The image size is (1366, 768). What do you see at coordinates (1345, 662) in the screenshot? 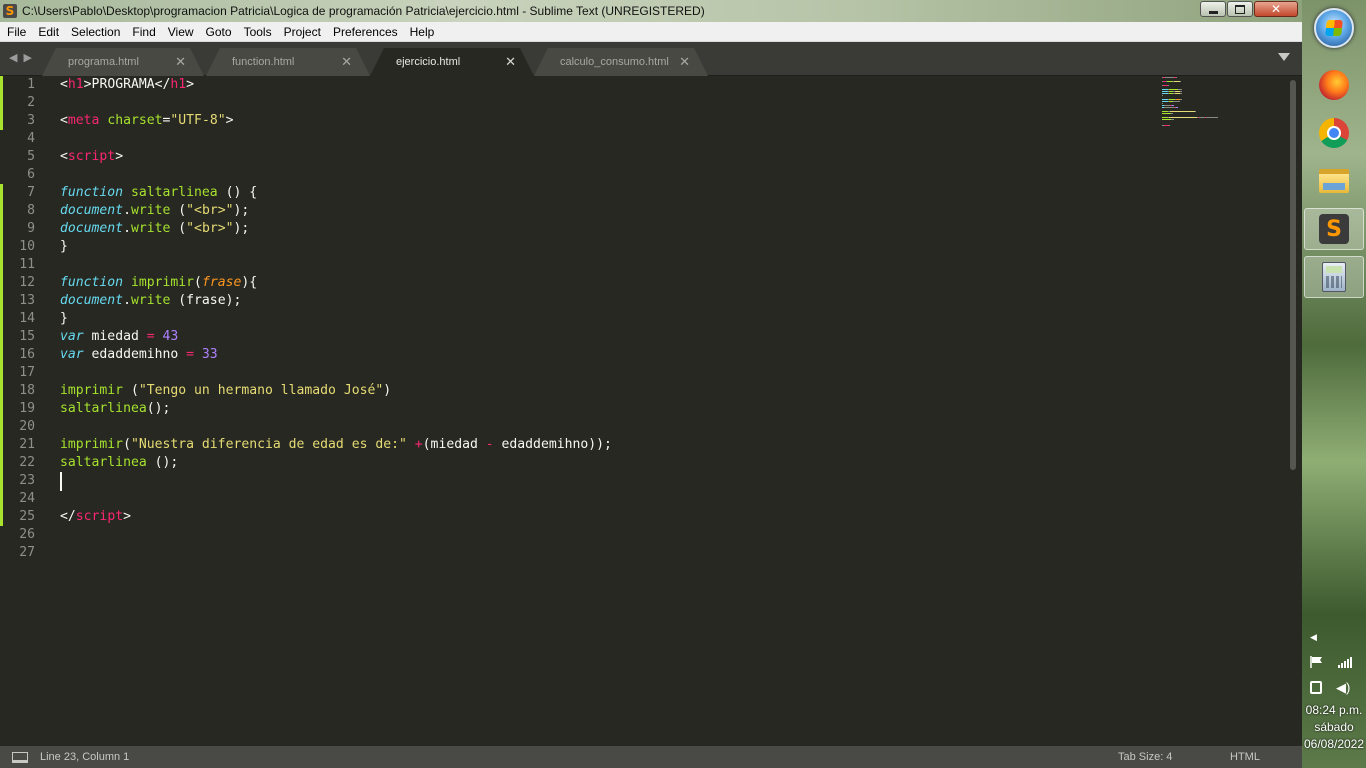
I see `network-signal-icon` at bounding box center [1345, 662].